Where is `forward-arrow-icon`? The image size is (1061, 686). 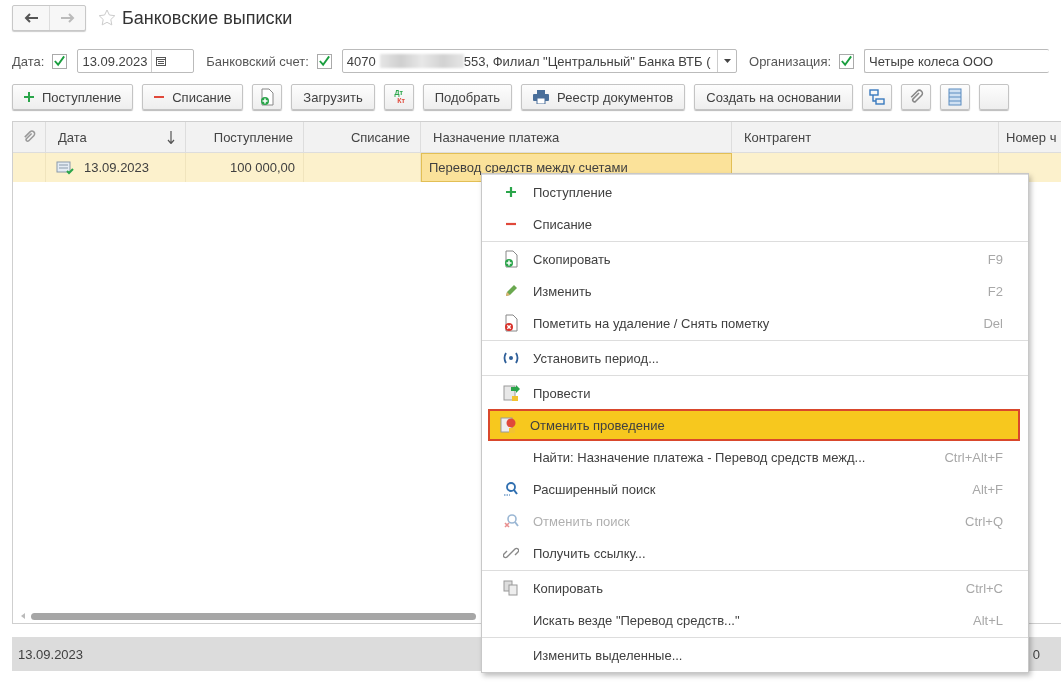 forward-arrow-icon is located at coordinates (67, 18).